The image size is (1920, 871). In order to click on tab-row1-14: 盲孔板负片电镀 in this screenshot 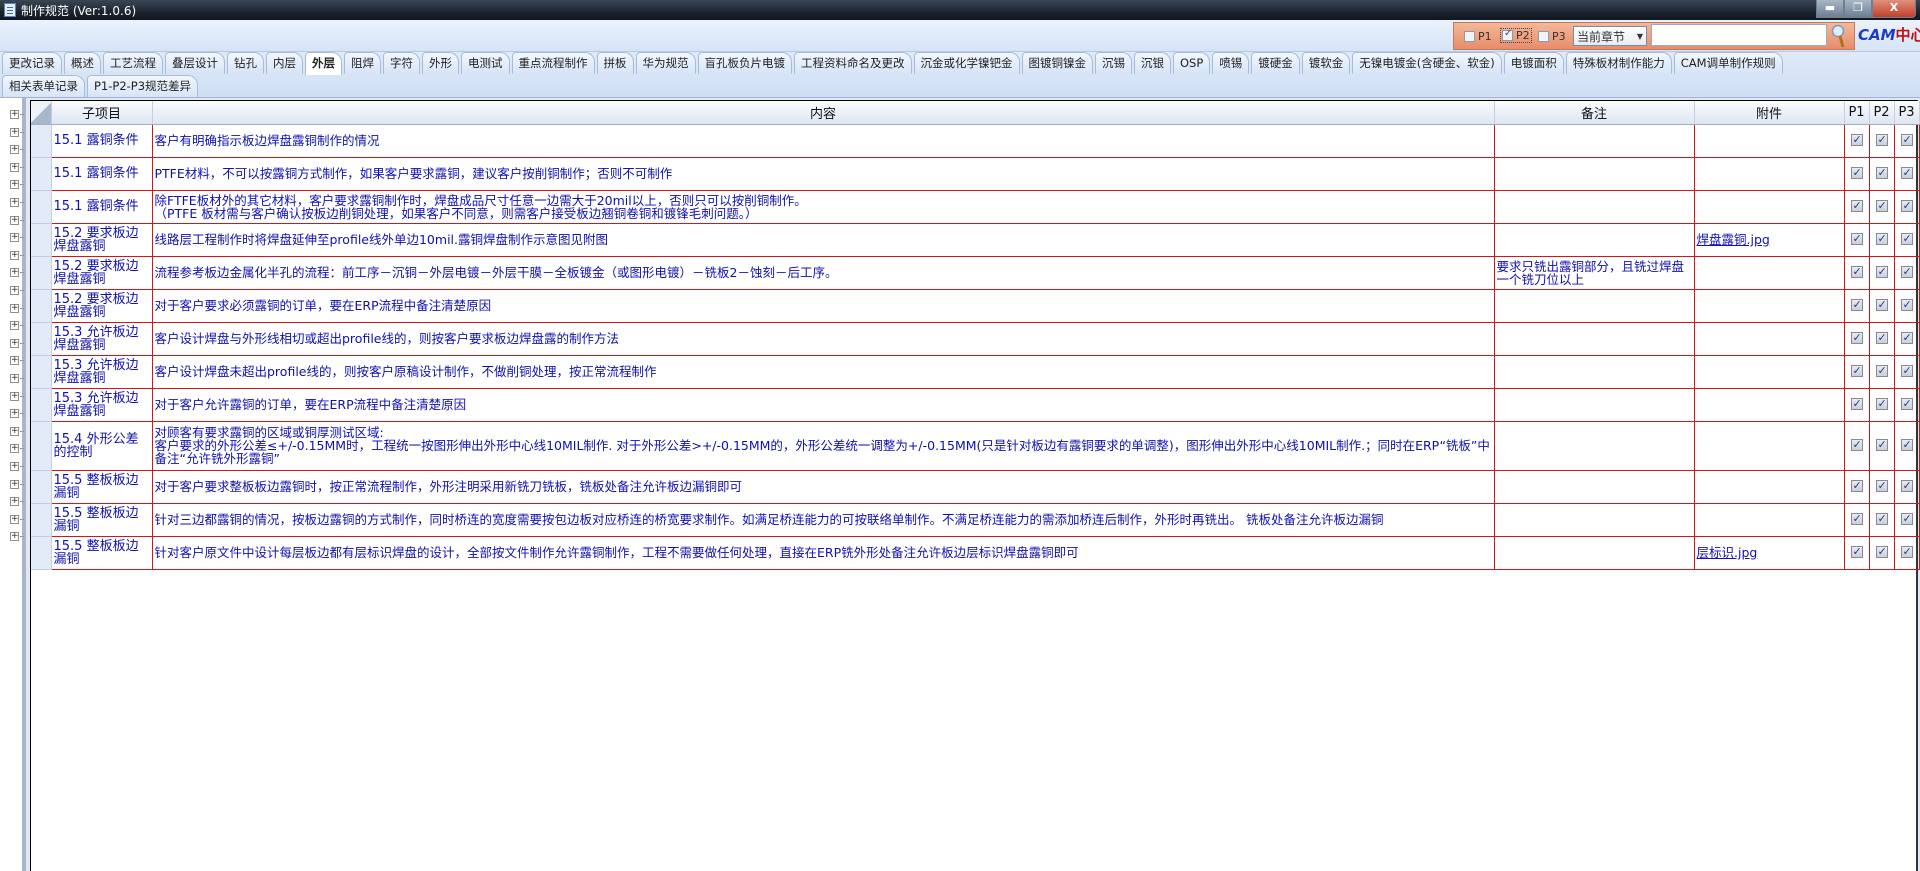, I will do `click(744, 63)`.